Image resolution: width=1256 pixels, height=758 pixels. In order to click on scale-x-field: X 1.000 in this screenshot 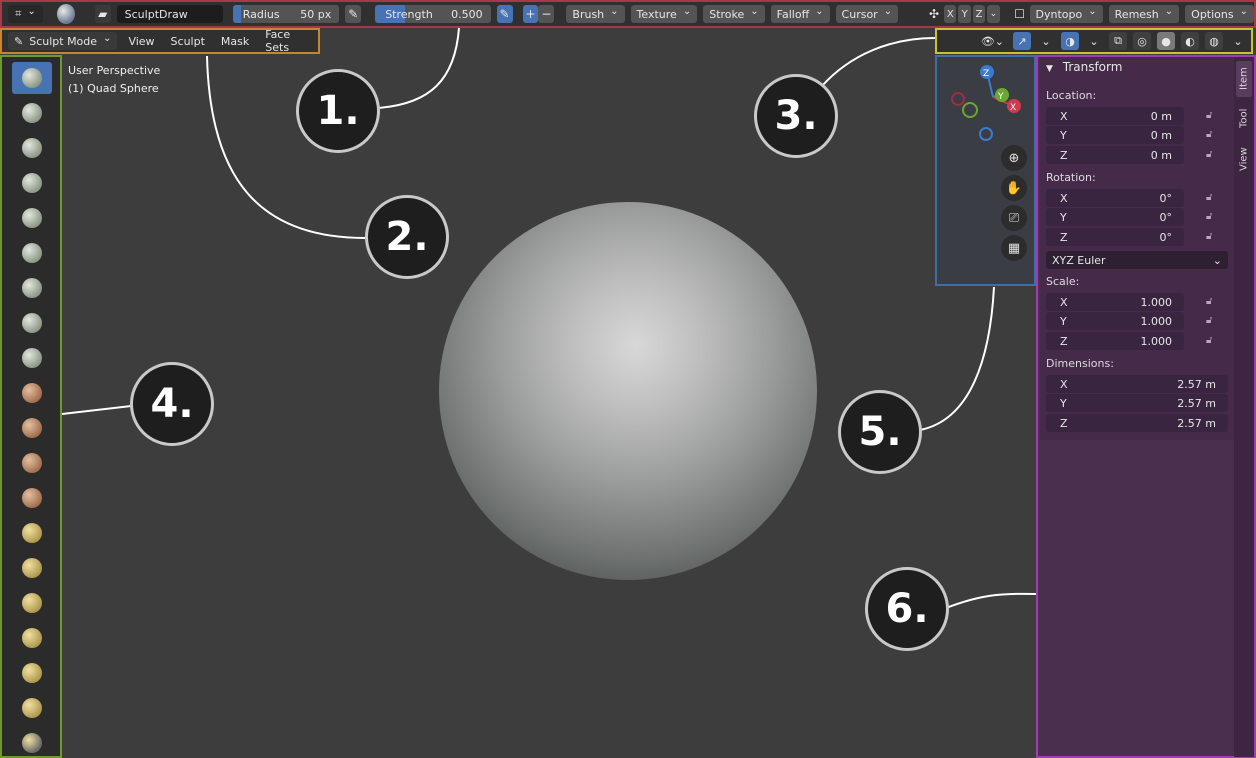, I will do `click(1115, 302)`.